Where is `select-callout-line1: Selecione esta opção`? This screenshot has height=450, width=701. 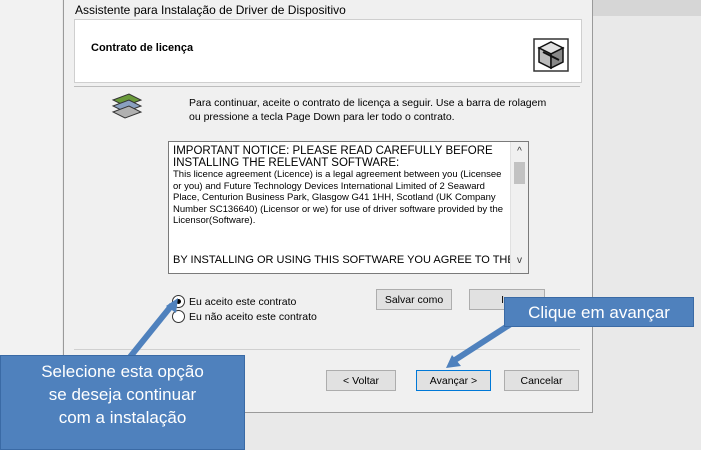 select-callout-line1: Selecione esta opção is located at coordinates (122, 371).